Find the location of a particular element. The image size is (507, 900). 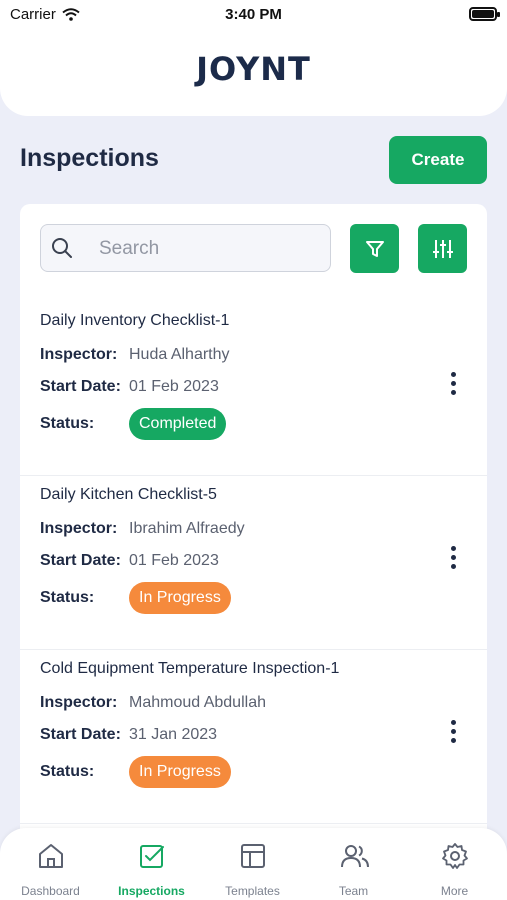

checkbox-icon is located at coordinates (152, 856).